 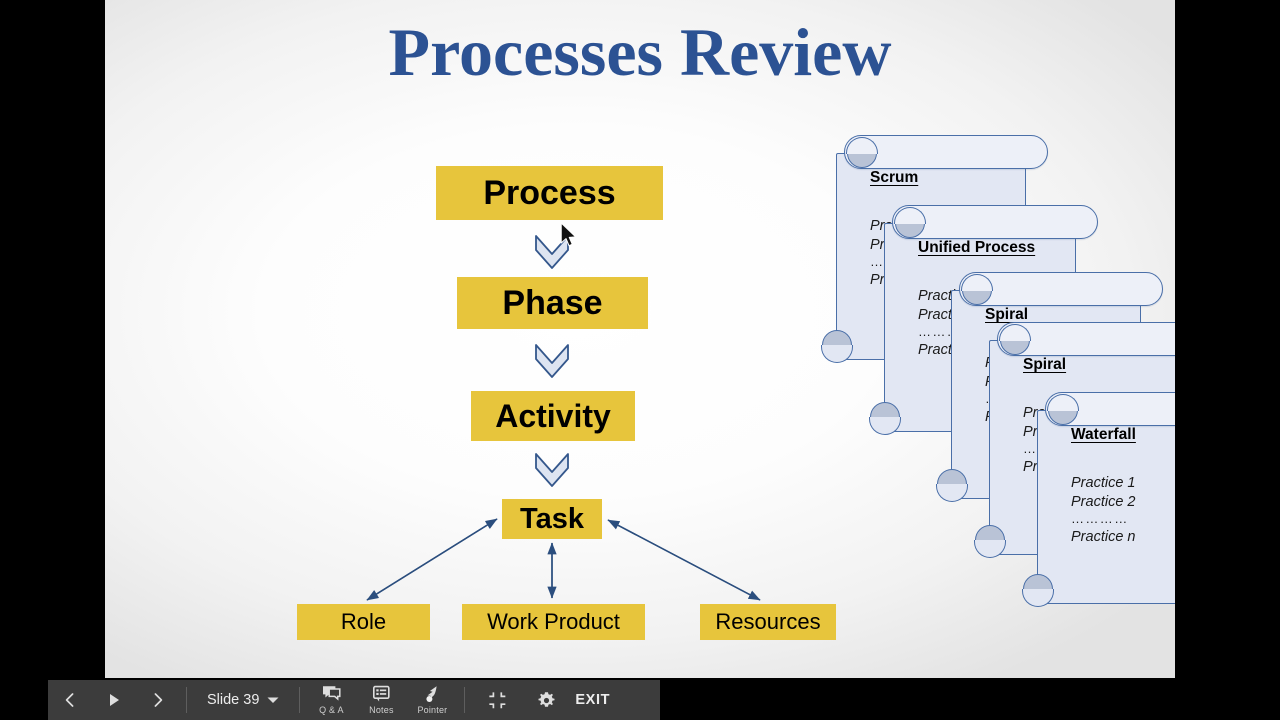 I want to click on page-title: Processes Review, so click(x=640, y=52).